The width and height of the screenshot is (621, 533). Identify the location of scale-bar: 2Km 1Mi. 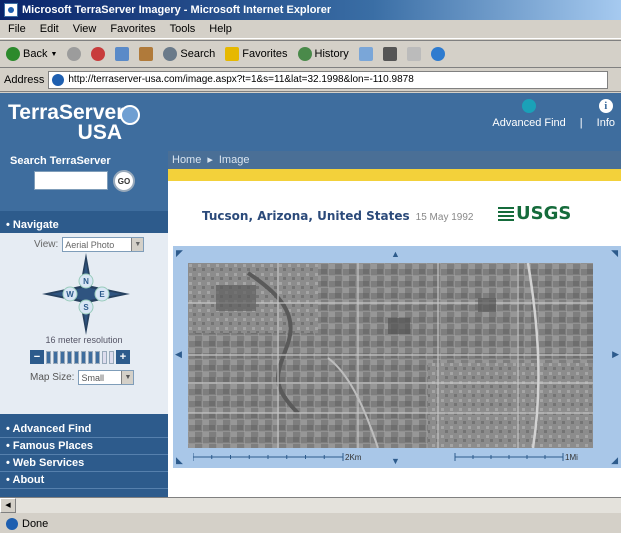
(385, 457).